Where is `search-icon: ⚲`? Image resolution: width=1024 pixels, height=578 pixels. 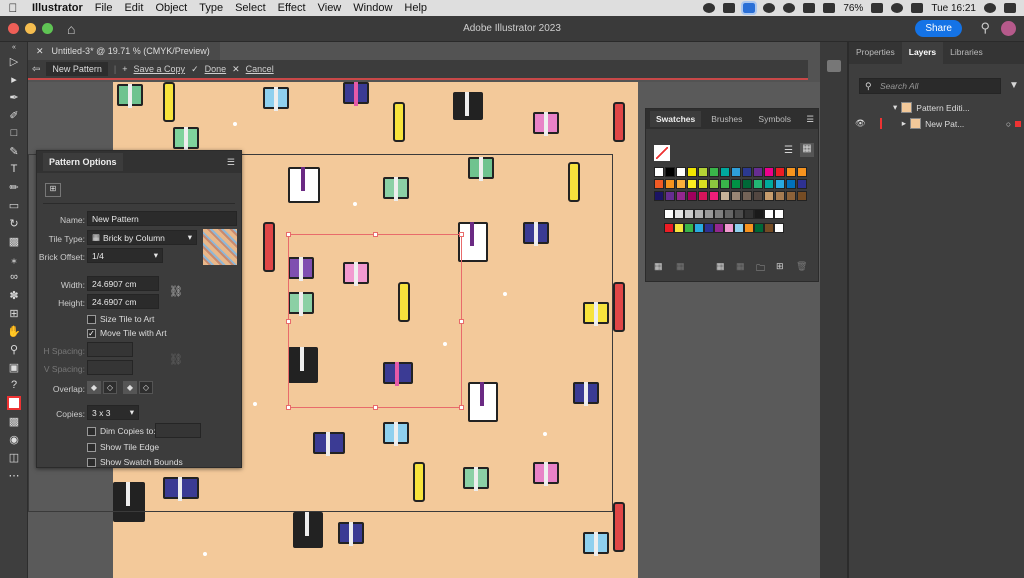
search-icon: ⚲ is located at coordinates (985, 28).